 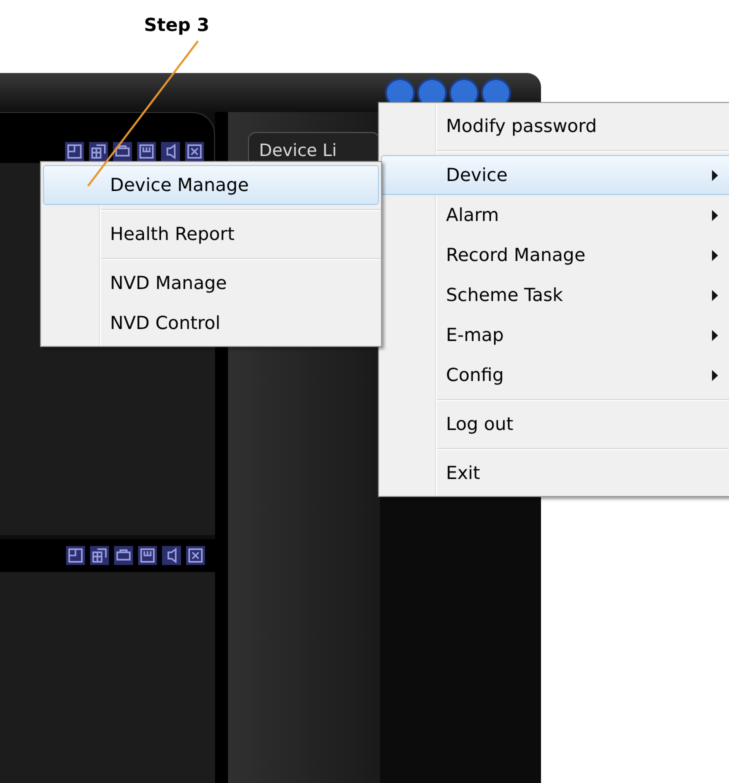 What do you see at coordinates (555, 175) in the screenshot?
I see `menu-item: Device` at bounding box center [555, 175].